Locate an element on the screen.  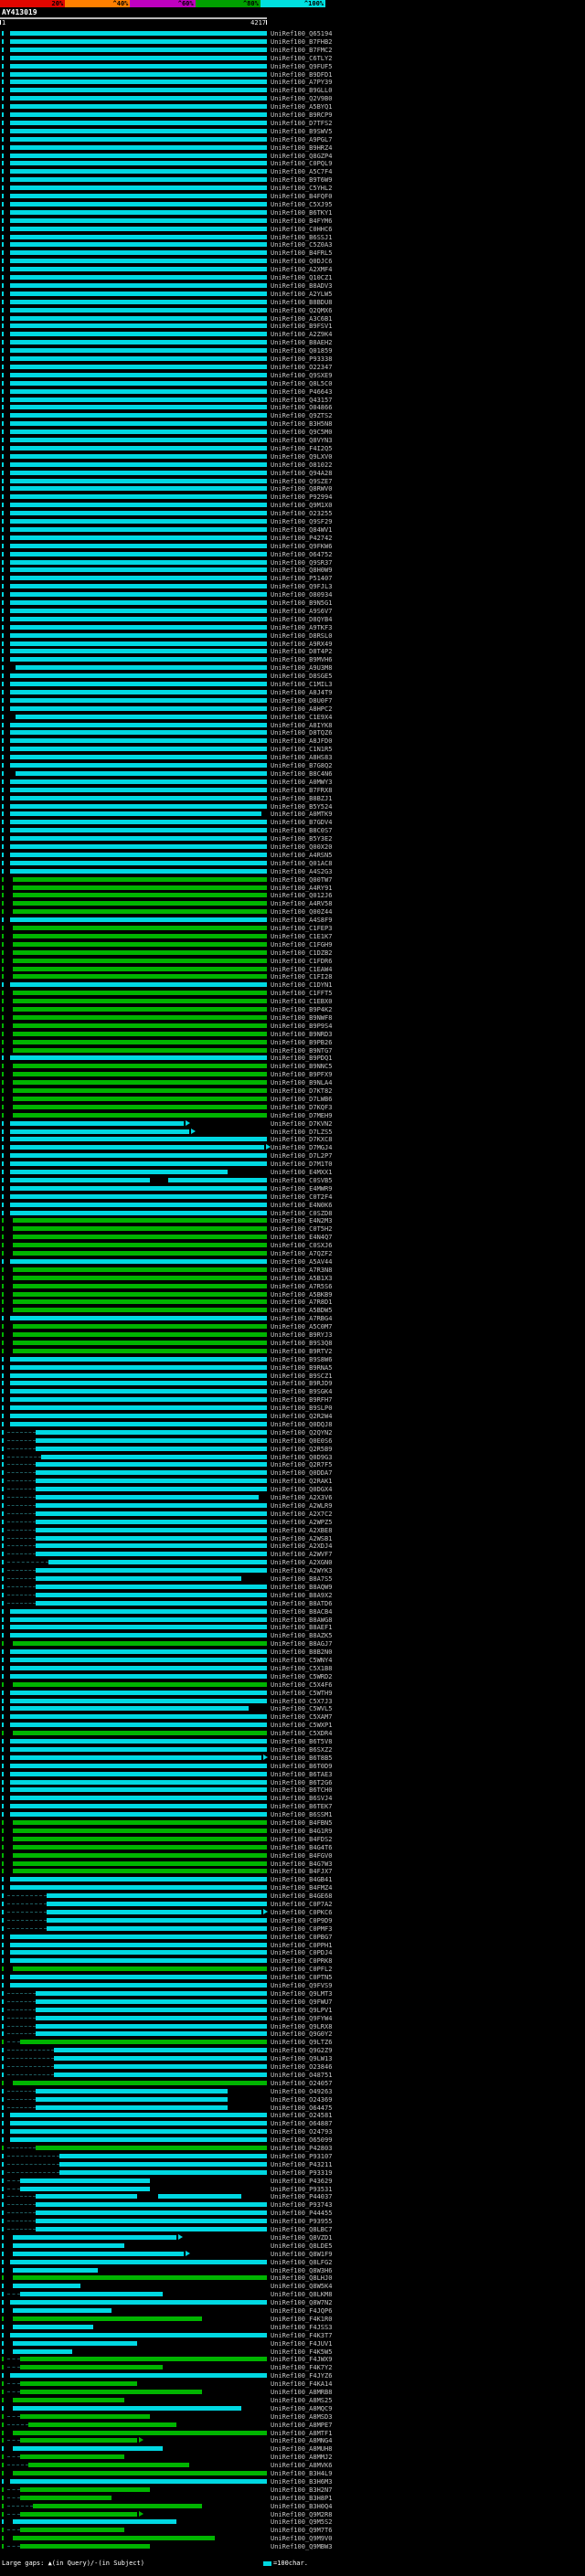
hit-label: UniRef100_Q2V9B0 is located at coordinates (301, 98).